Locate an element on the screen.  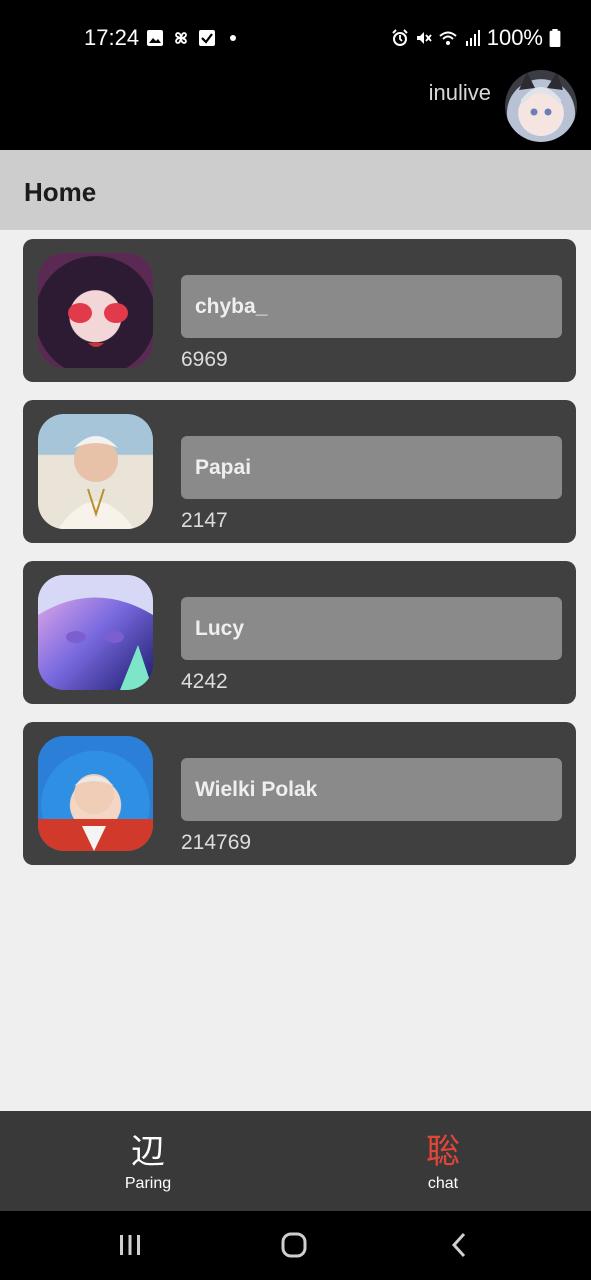
nav-item-paring: 辺 Paring is located at coordinates (148, 1163).